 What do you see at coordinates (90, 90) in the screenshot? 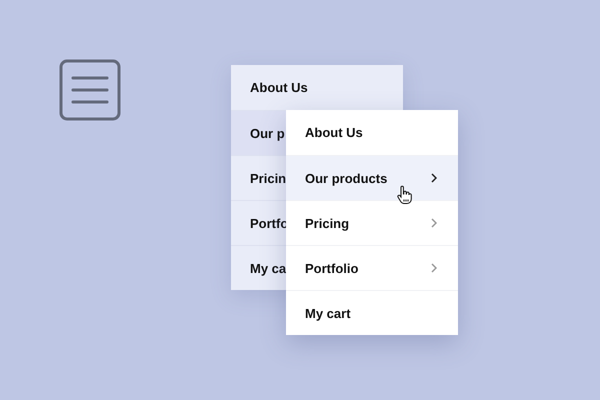
I see `menu-icon` at bounding box center [90, 90].